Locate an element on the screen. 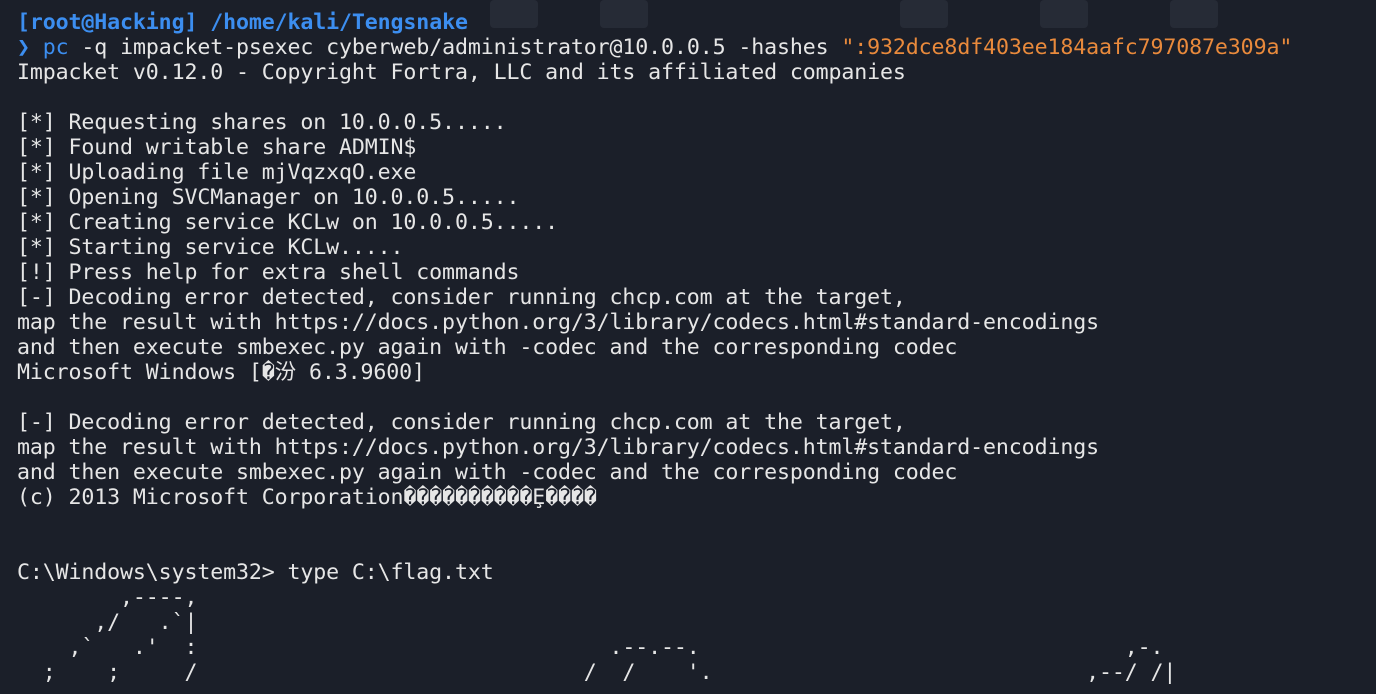  ascii-art-line: ; ; / / / '. ,--/ /| is located at coordinates (597, 672).